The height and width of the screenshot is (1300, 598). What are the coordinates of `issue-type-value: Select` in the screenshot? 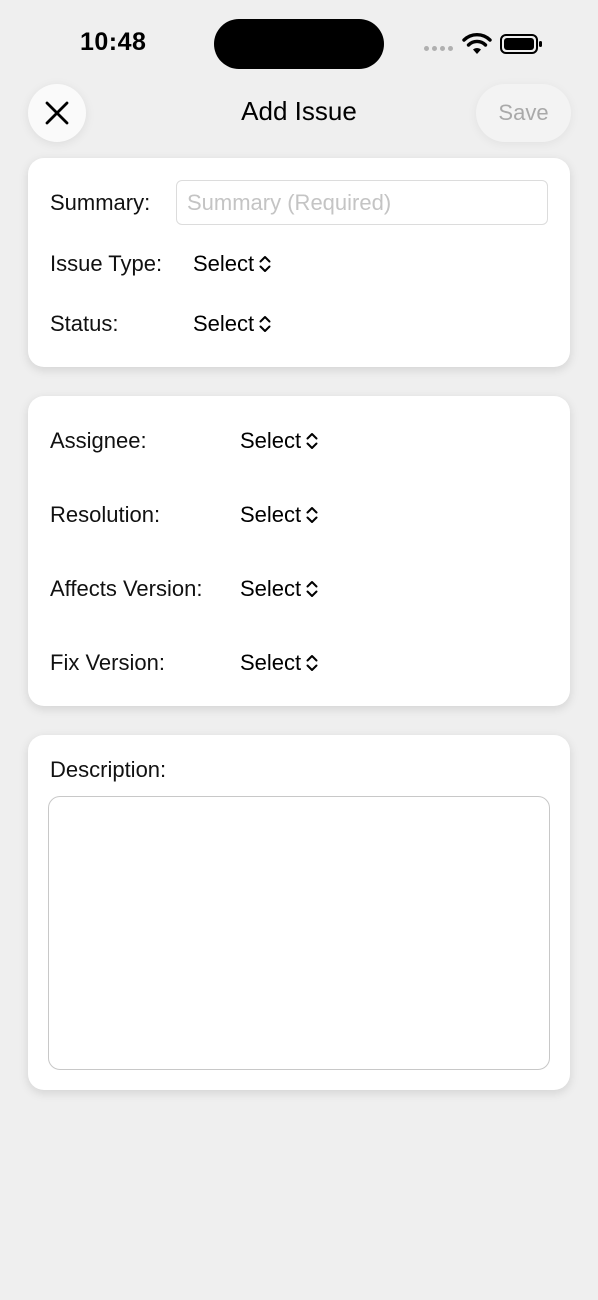 It's located at (224, 263).